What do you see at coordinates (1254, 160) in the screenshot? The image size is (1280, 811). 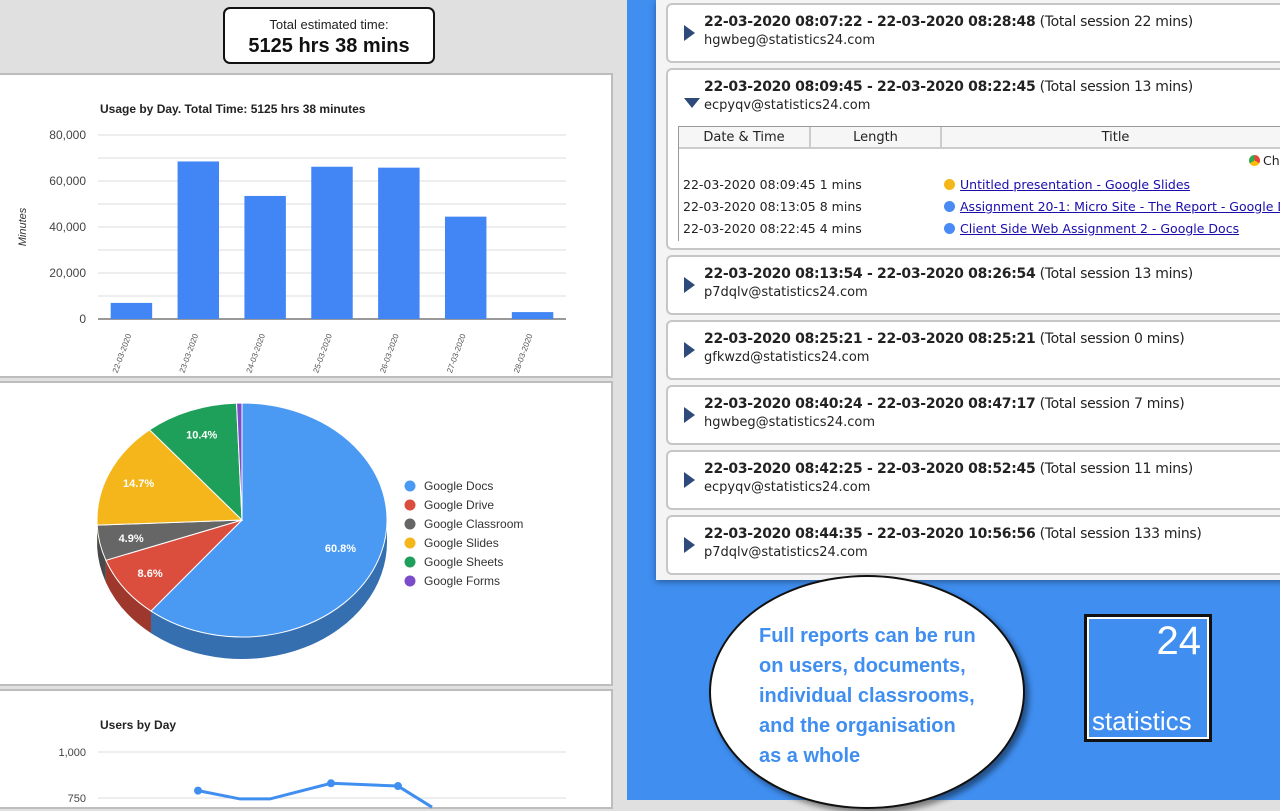 I see `chrome-icon` at bounding box center [1254, 160].